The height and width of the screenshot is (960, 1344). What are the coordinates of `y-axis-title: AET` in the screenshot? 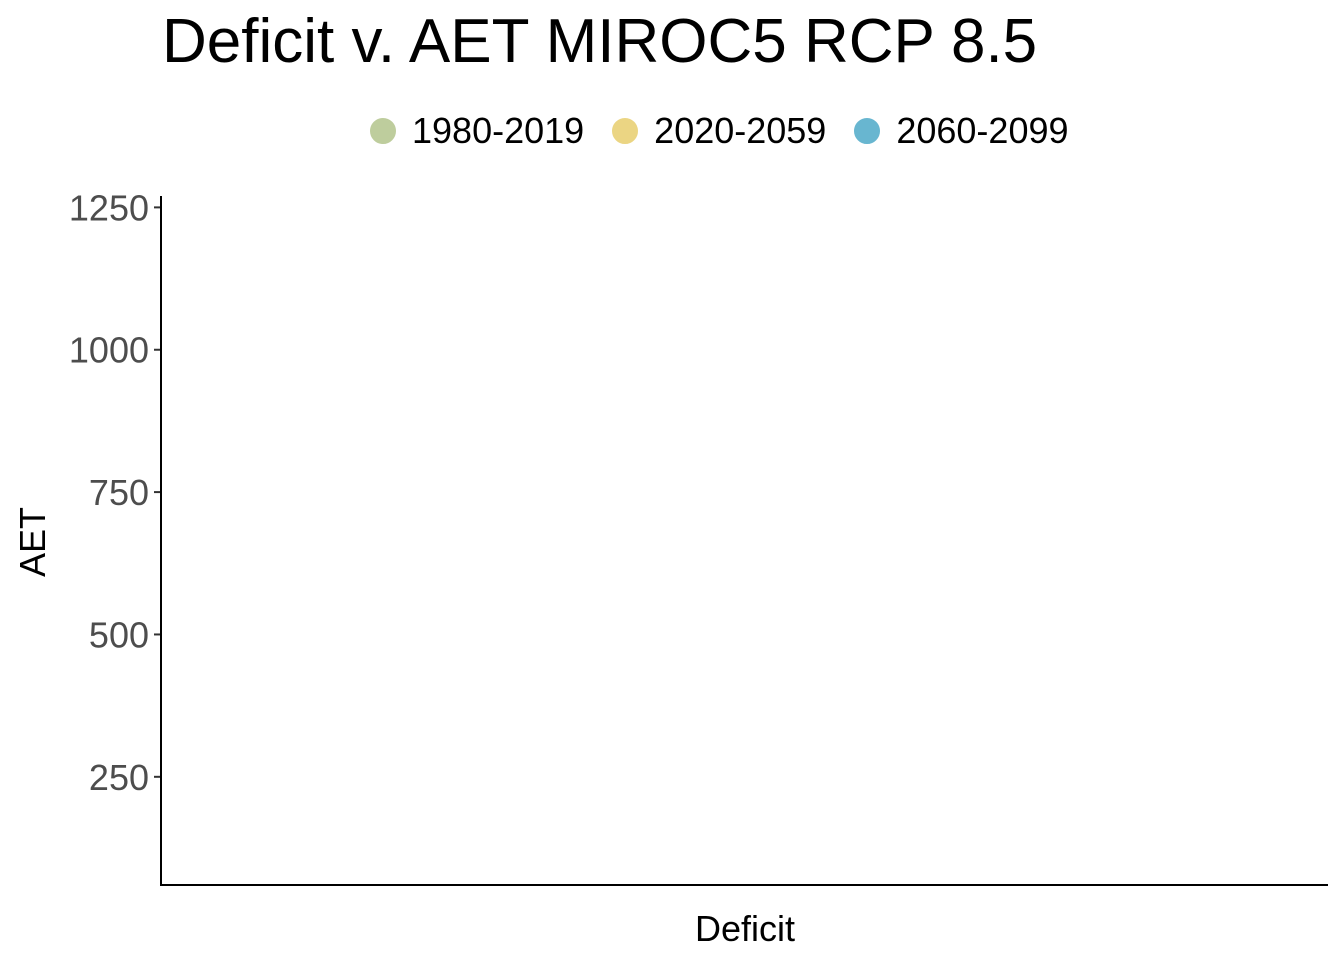 It's located at (32, 542).